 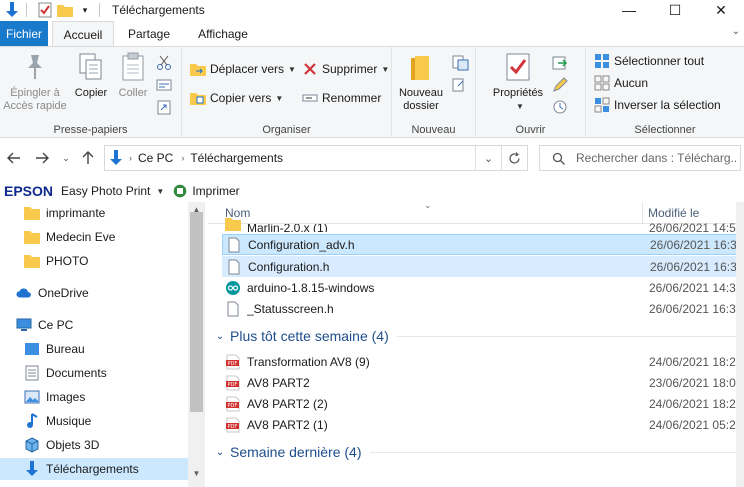 I want to click on address-dropdown-icon: ⌄, so click(x=488, y=158).